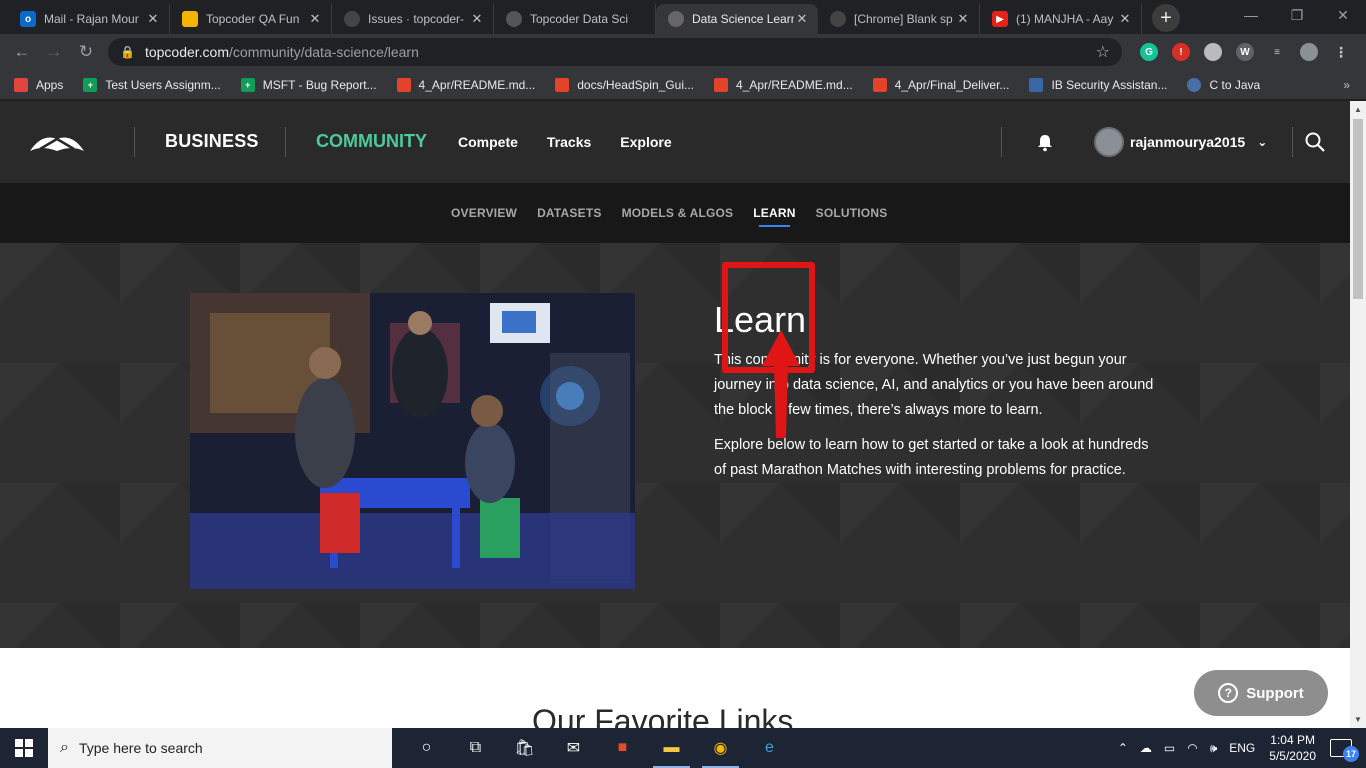  Describe the element at coordinates (50, 84) in the screenshot. I see `bookmark-label: Apps` at that location.